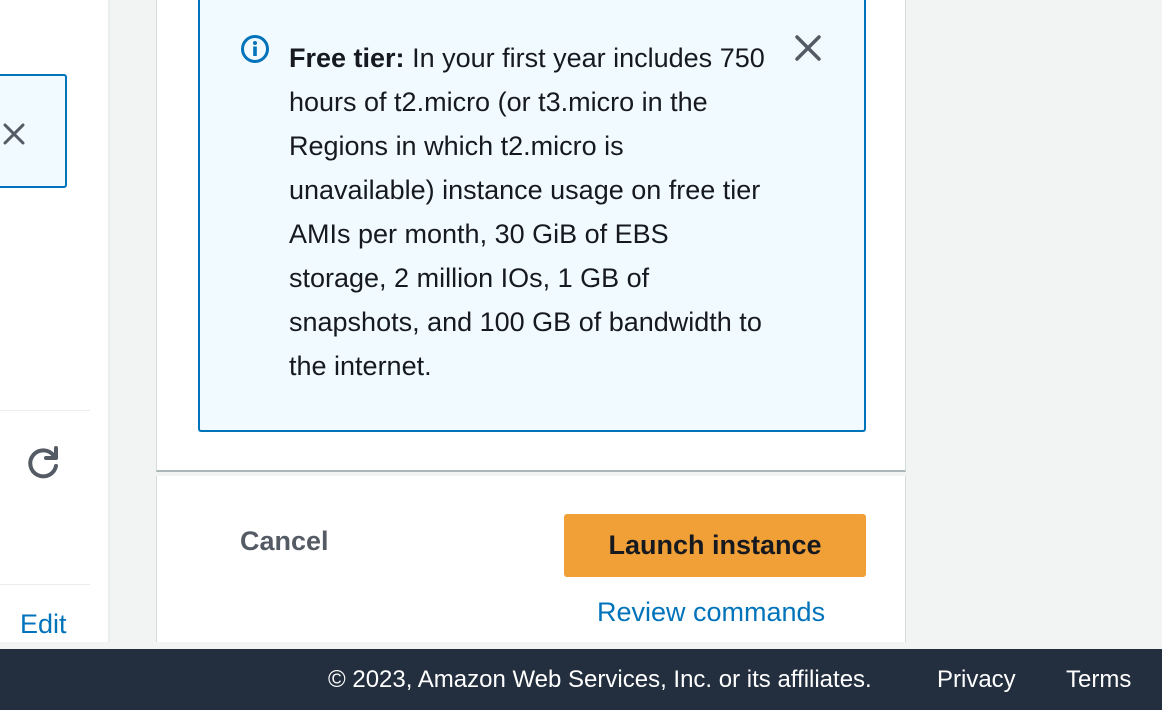 The width and height of the screenshot is (1162, 710). What do you see at coordinates (284, 541) in the screenshot?
I see `cancel-button: Cancel` at bounding box center [284, 541].